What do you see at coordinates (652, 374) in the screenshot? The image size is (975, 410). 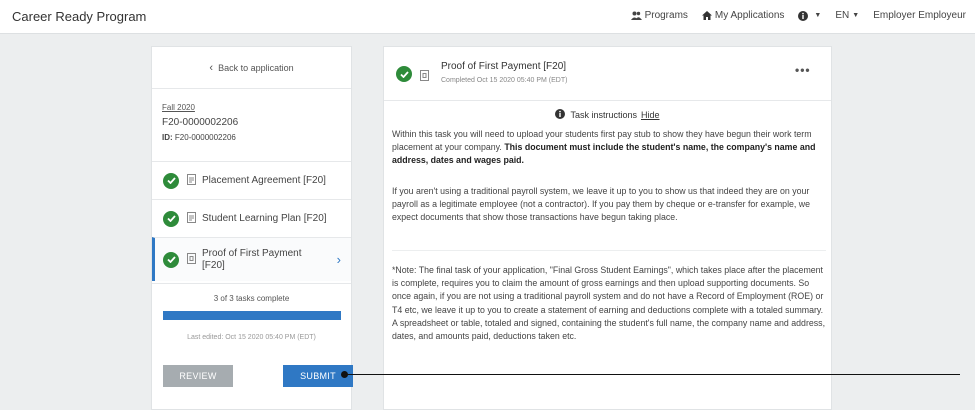 I see `callout-line` at bounding box center [652, 374].